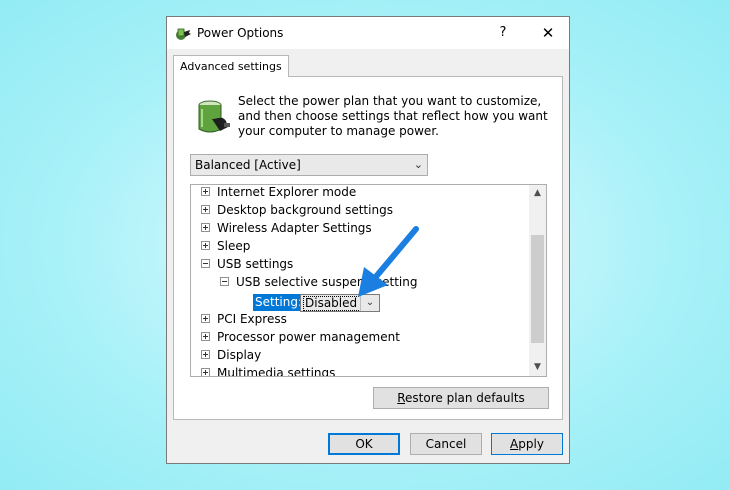 The height and width of the screenshot is (490, 730). What do you see at coordinates (388, 261) in the screenshot?
I see `blue-arrow-annotation` at bounding box center [388, 261].